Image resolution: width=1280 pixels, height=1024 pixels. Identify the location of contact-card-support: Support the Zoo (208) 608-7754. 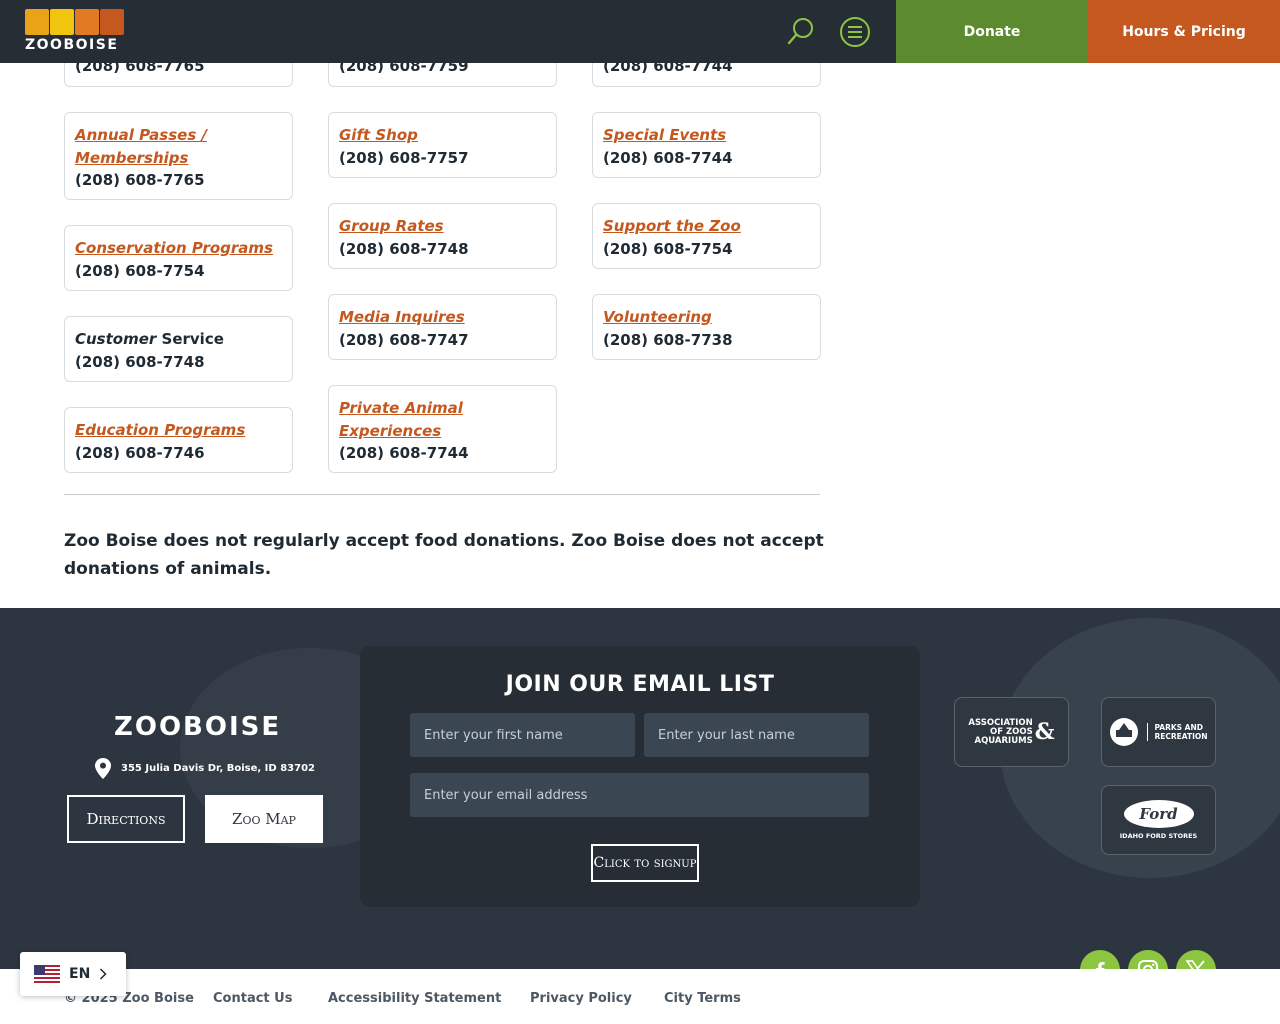
(706, 236).